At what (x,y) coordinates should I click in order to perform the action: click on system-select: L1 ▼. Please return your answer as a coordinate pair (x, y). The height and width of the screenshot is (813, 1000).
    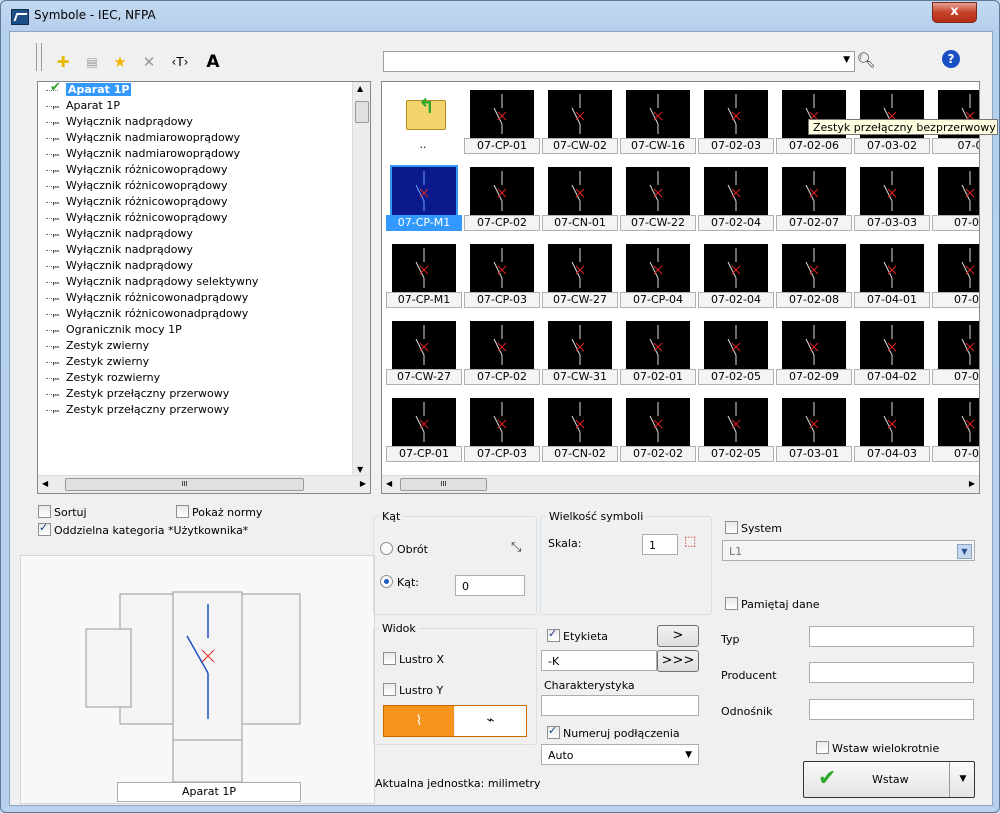
    Looking at the image, I should click on (848, 550).